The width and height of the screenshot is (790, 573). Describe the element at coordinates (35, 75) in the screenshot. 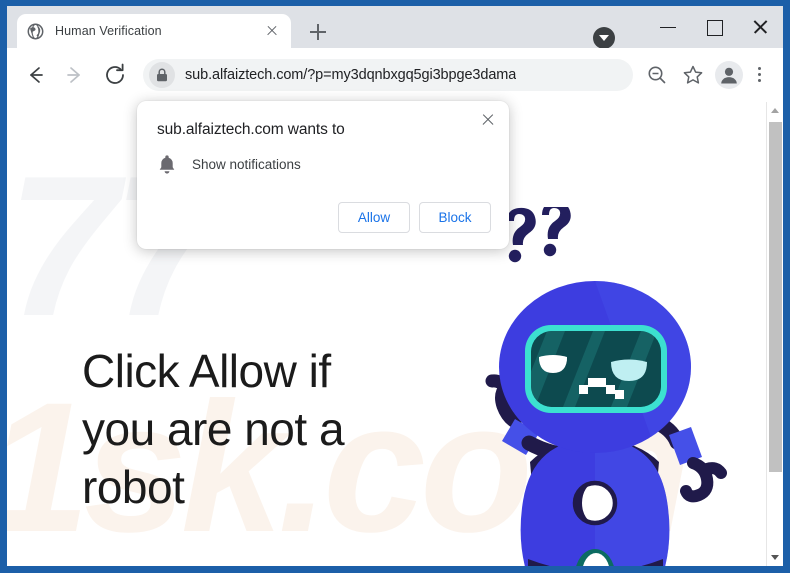

I see `back-button` at that location.